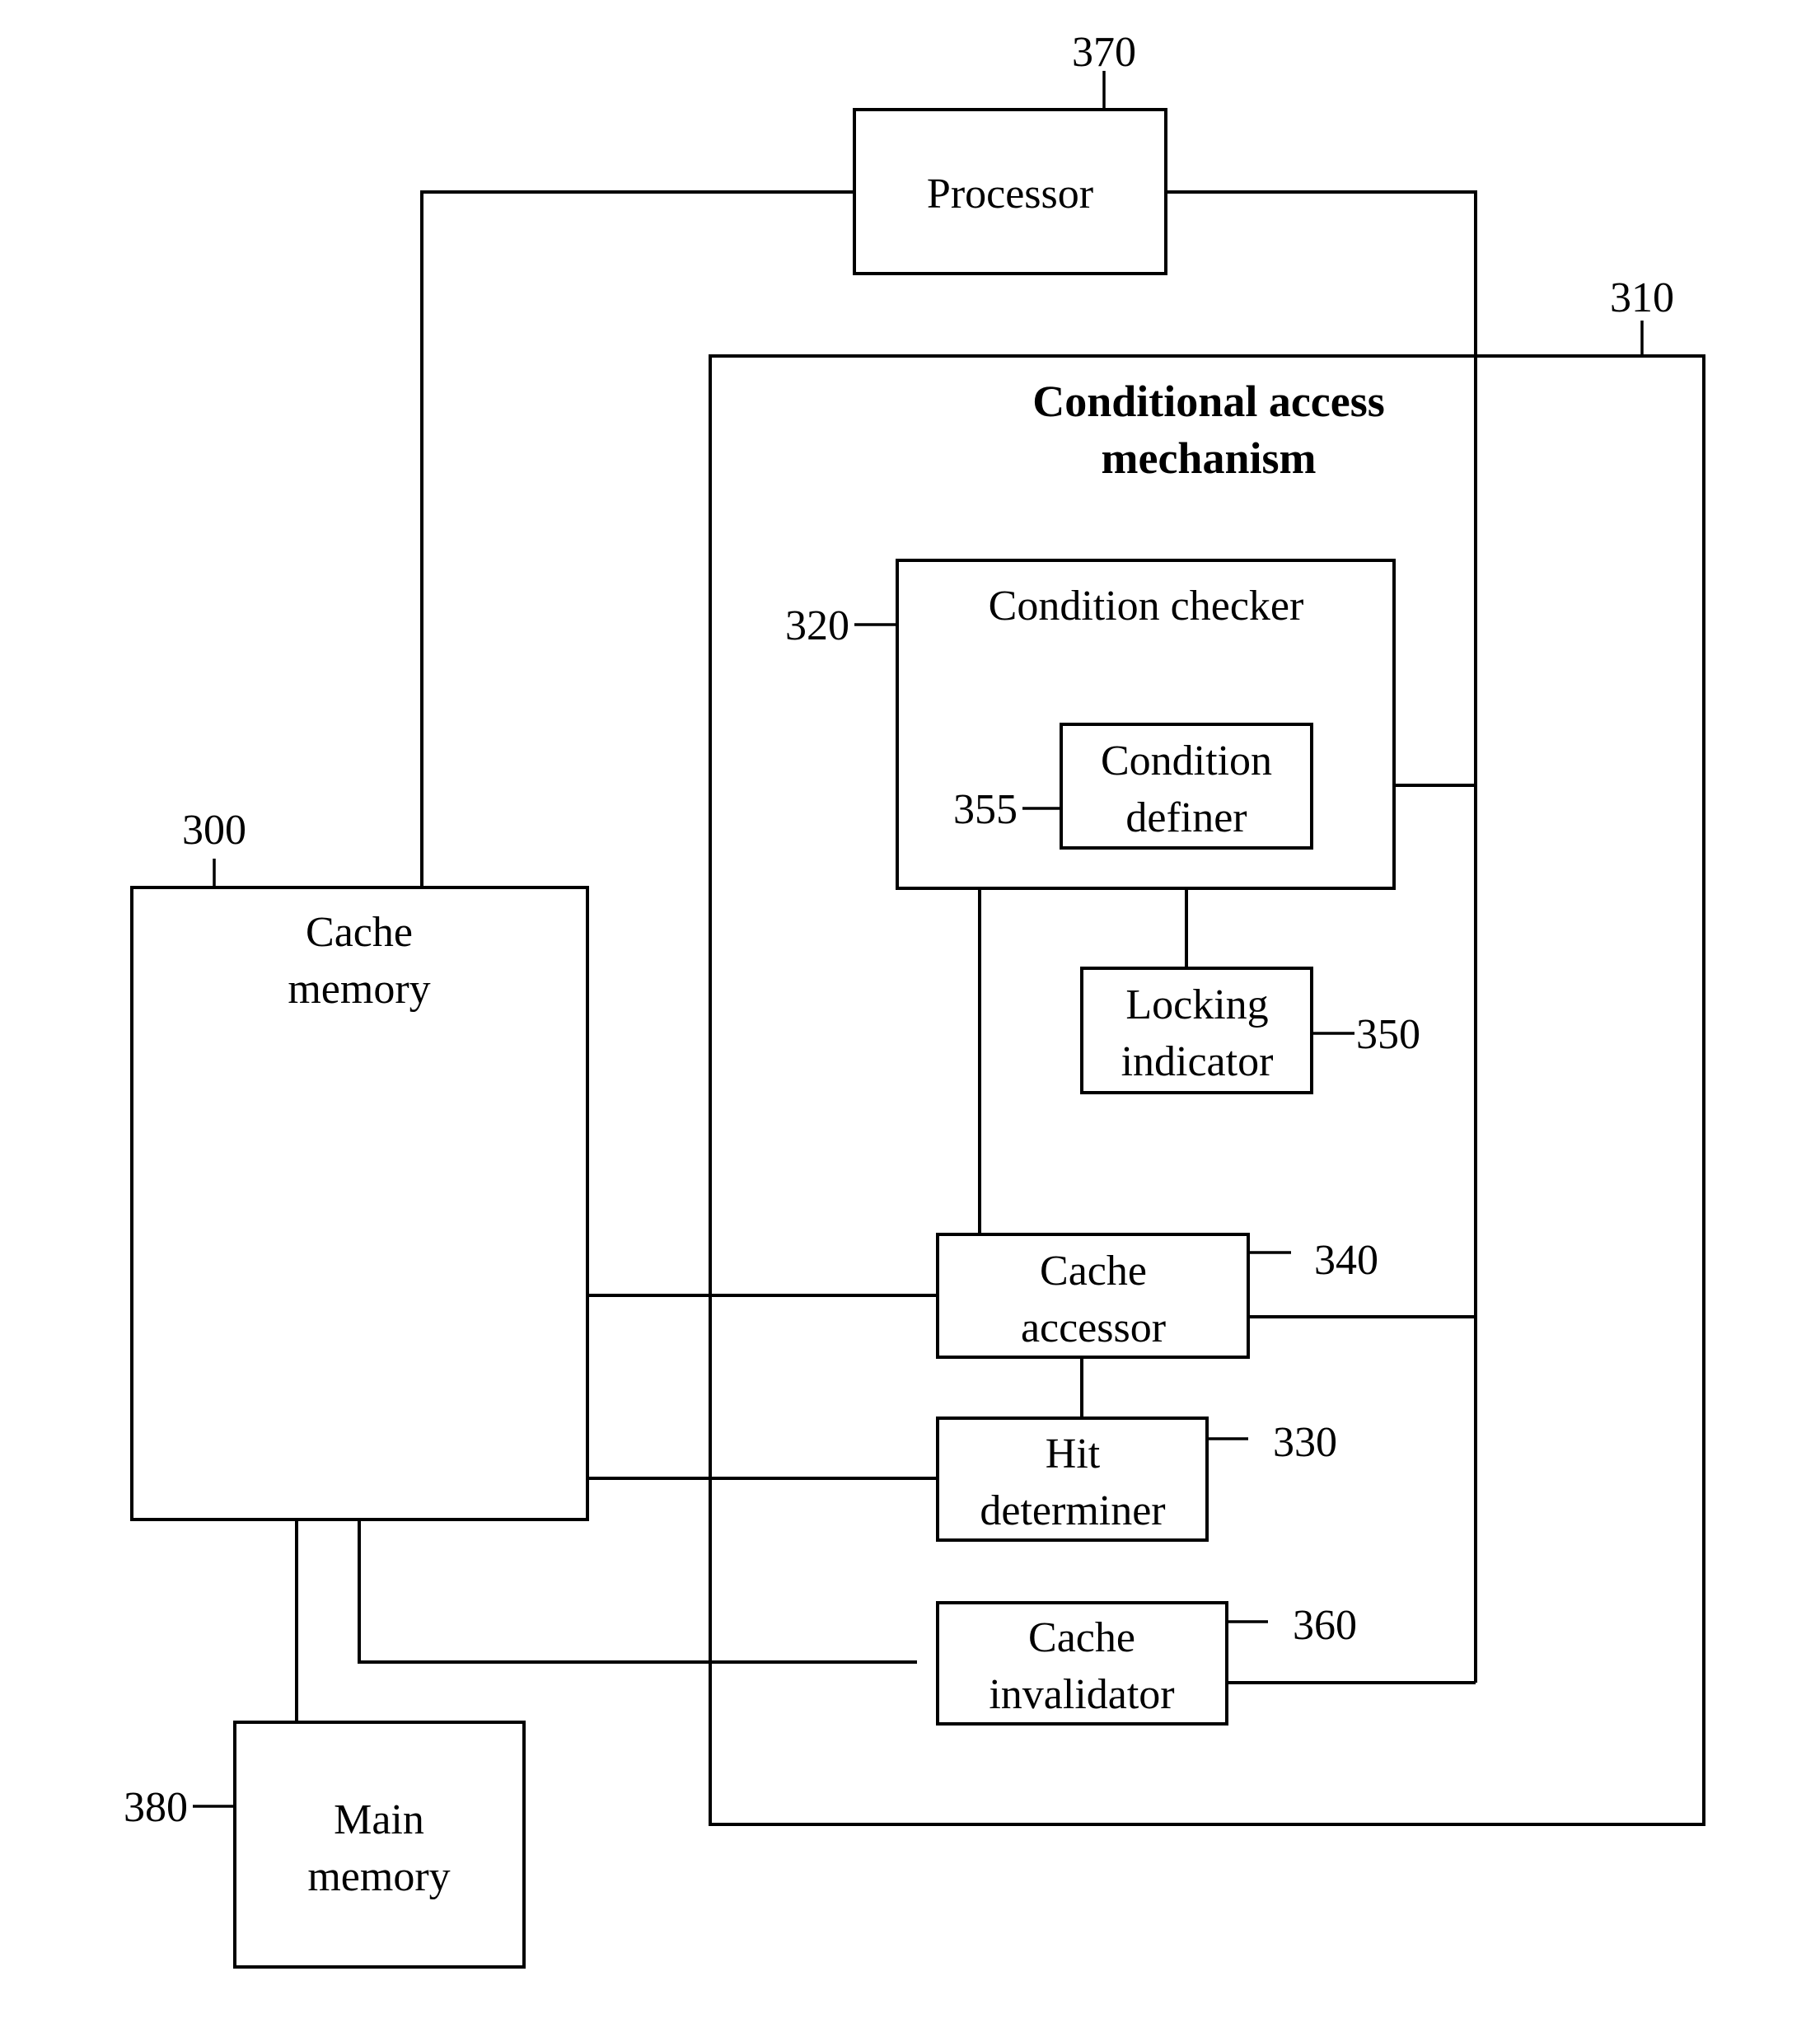  I want to click on ref-label-360: 360, so click(1325, 1625).